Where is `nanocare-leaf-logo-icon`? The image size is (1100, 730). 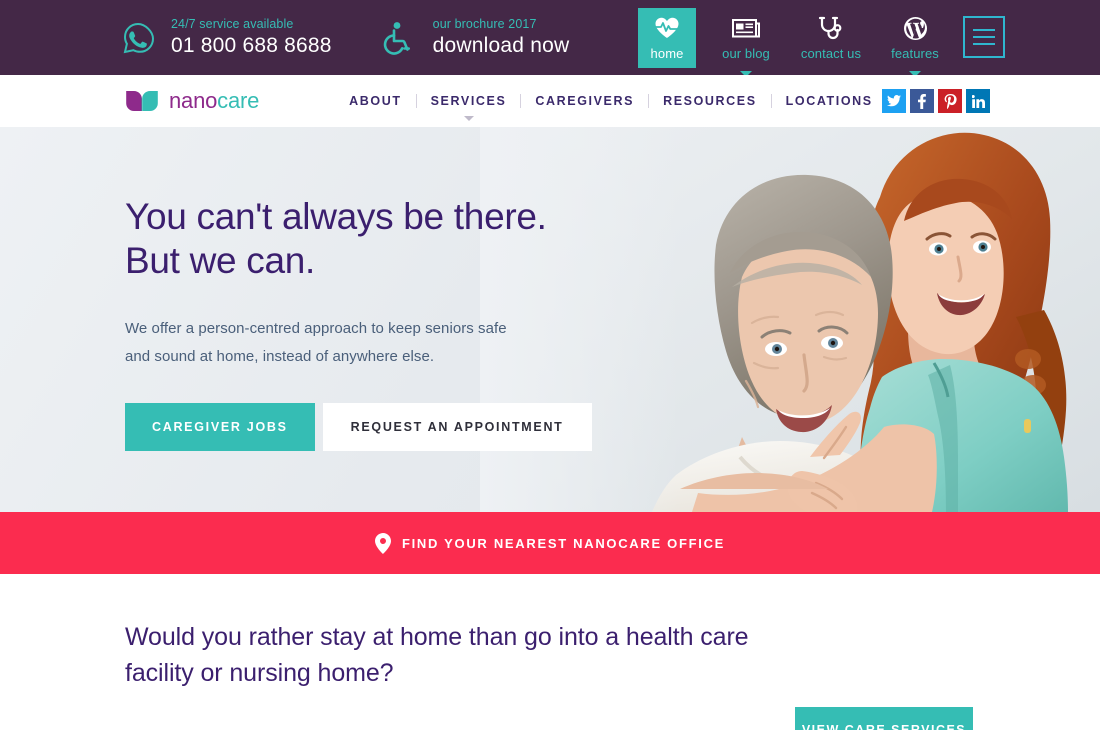
nanocare-leaf-logo-icon is located at coordinates (142, 101).